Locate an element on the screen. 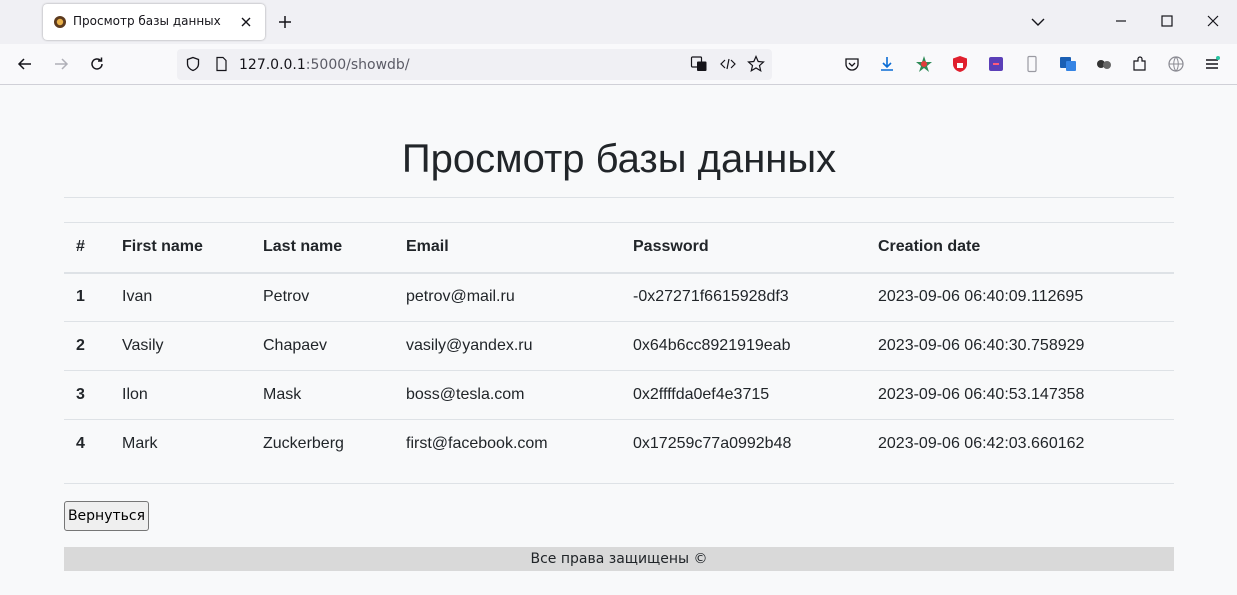 Image resolution: width=1237 pixels, height=595 pixels. column-header-email: Email is located at coordinates (507, 248).